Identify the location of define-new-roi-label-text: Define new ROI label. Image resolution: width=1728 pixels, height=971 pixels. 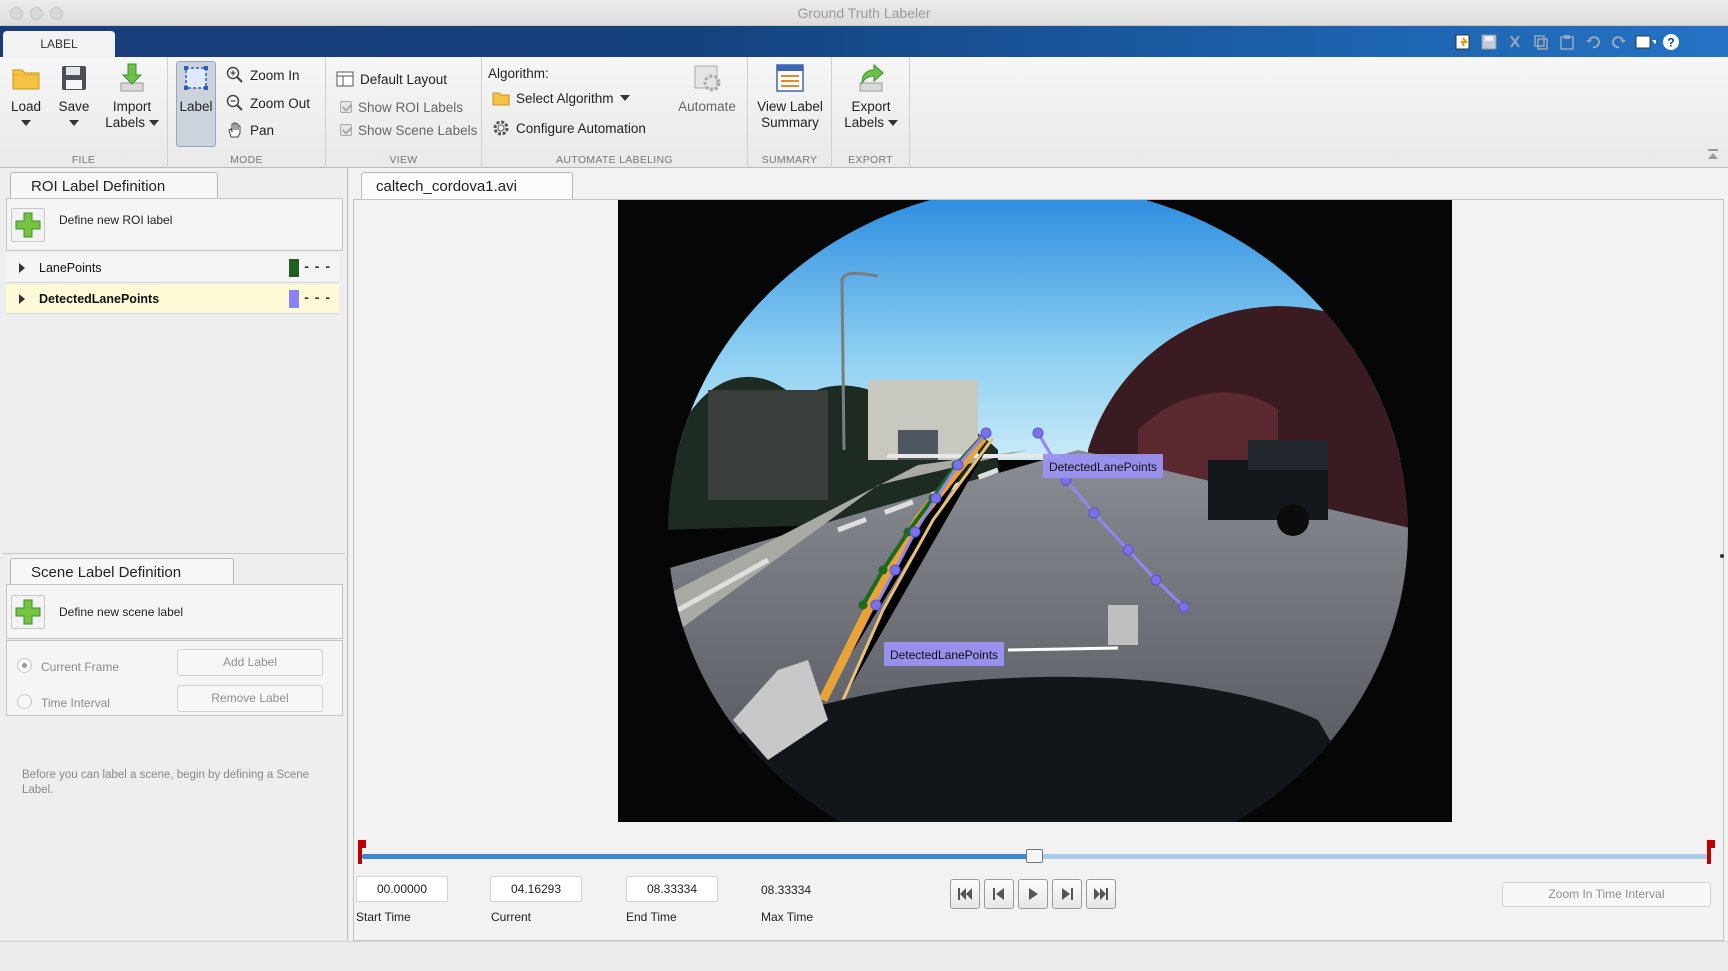
(115, 220).